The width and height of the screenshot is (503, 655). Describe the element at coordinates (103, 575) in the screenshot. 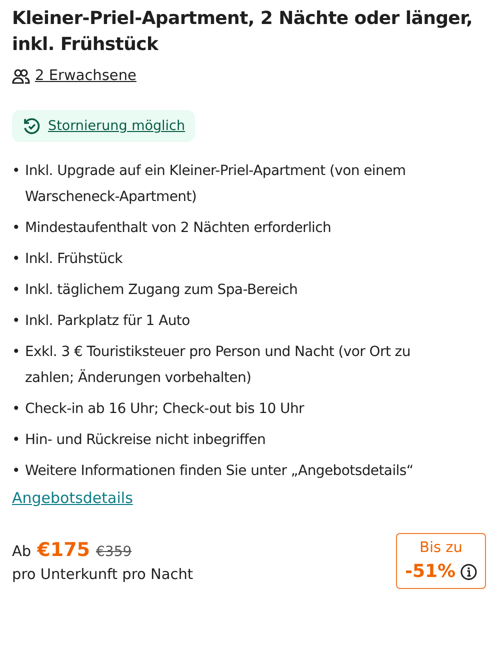

I see `price-unit: pro Unterkunft pro Nacht` at that location.